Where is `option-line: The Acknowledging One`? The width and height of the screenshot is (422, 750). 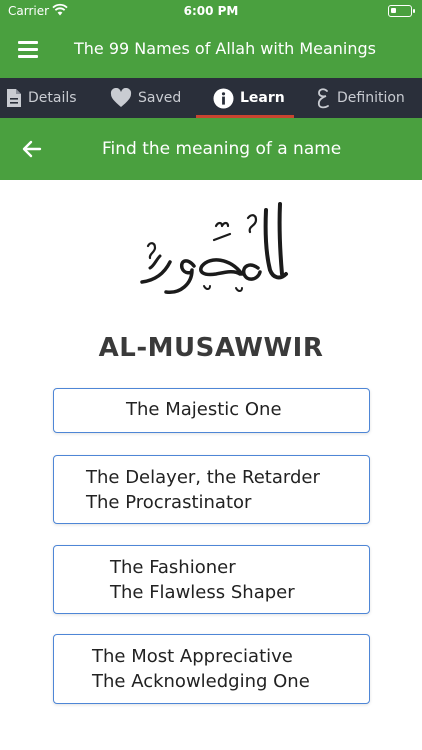 option-line: The Acknowledging One is located at coordinates (201, 681).